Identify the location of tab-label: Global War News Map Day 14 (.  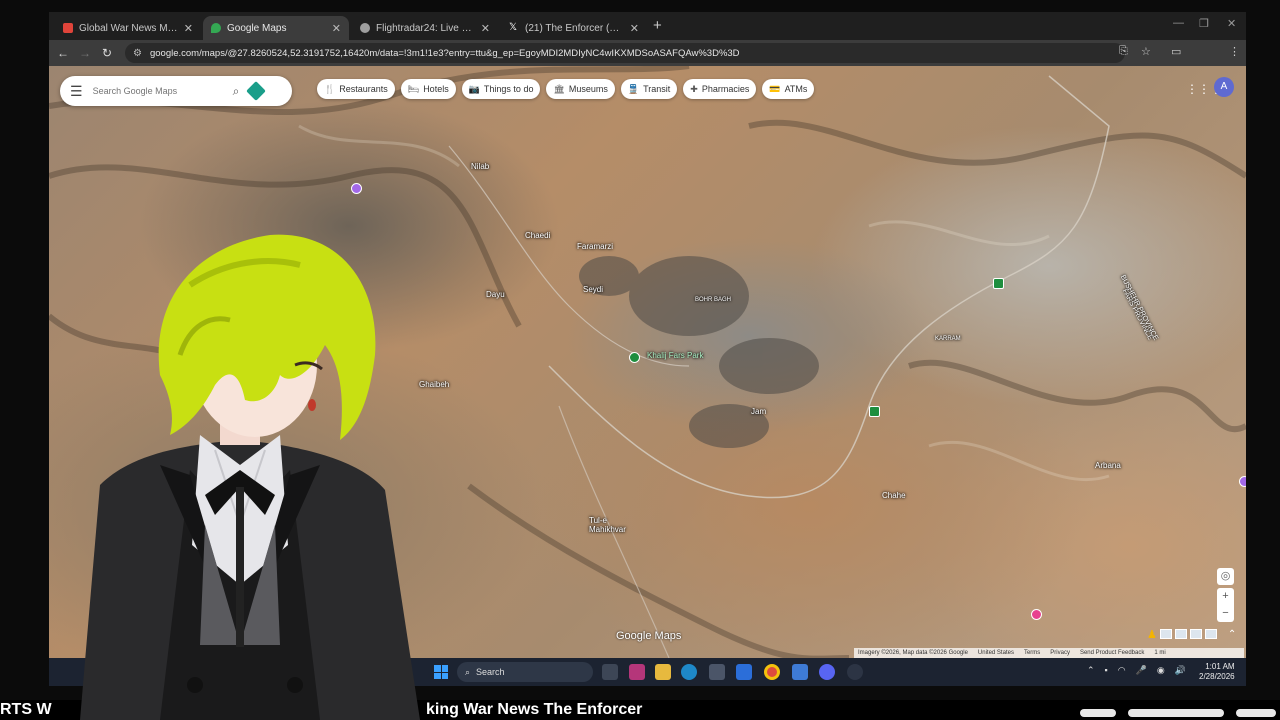
(128, 28).